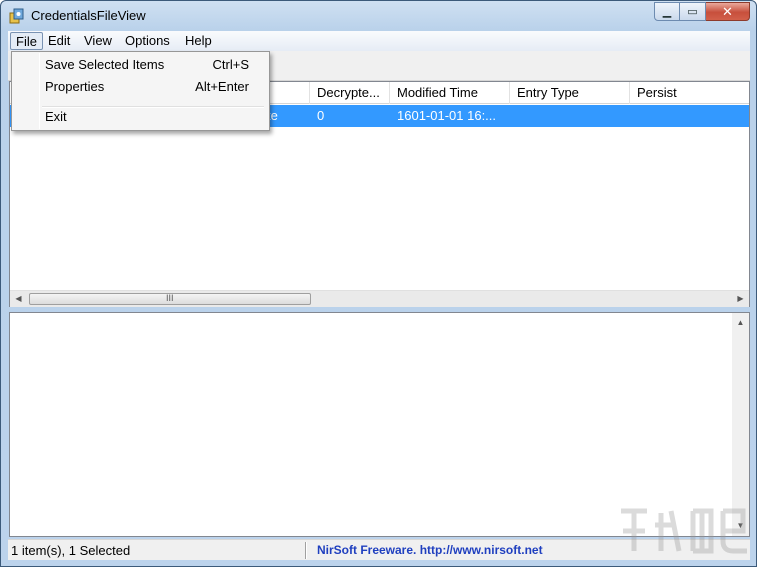  Describe the element at coordinates (140, 86) in the screenshot. I see `menu-item-properties: Properties Alt+Enter` at that location.